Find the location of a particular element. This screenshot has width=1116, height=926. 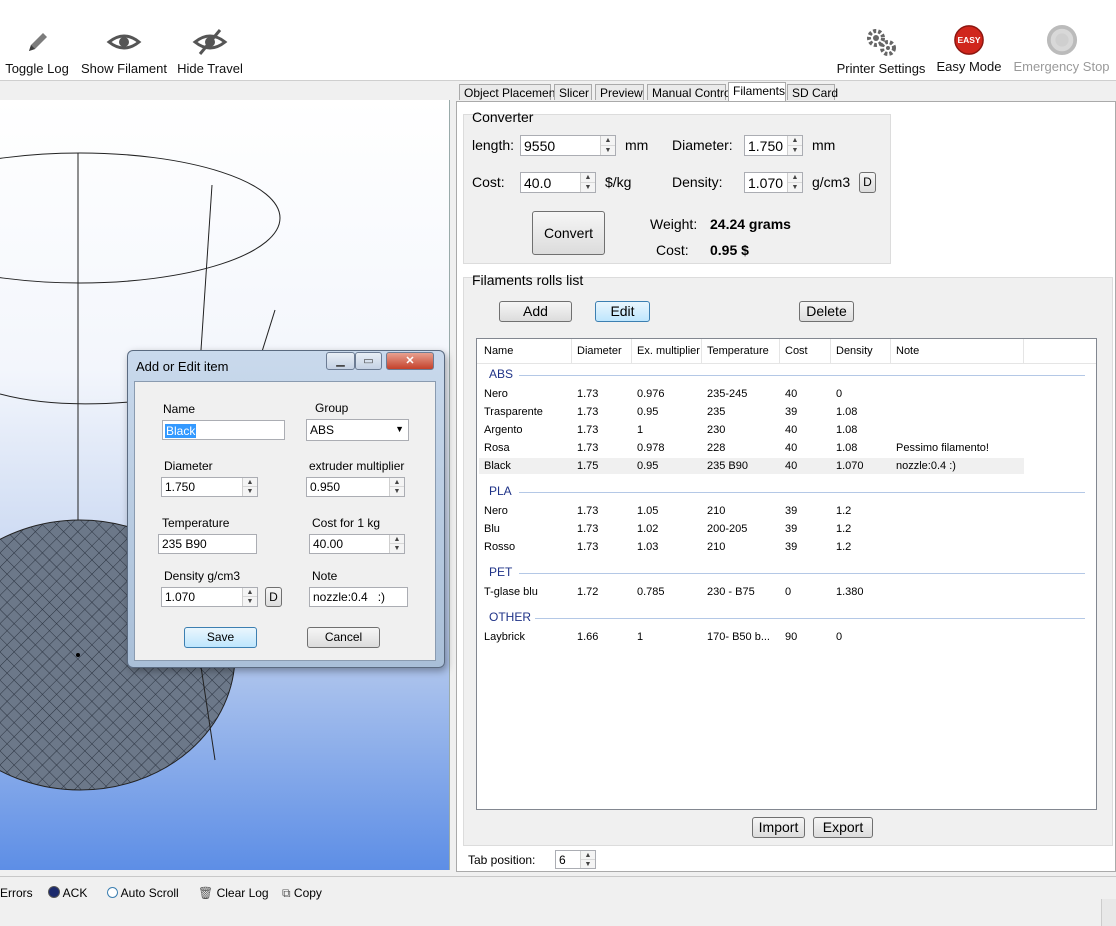

scrollbar is located at coordinates (1108, 912).